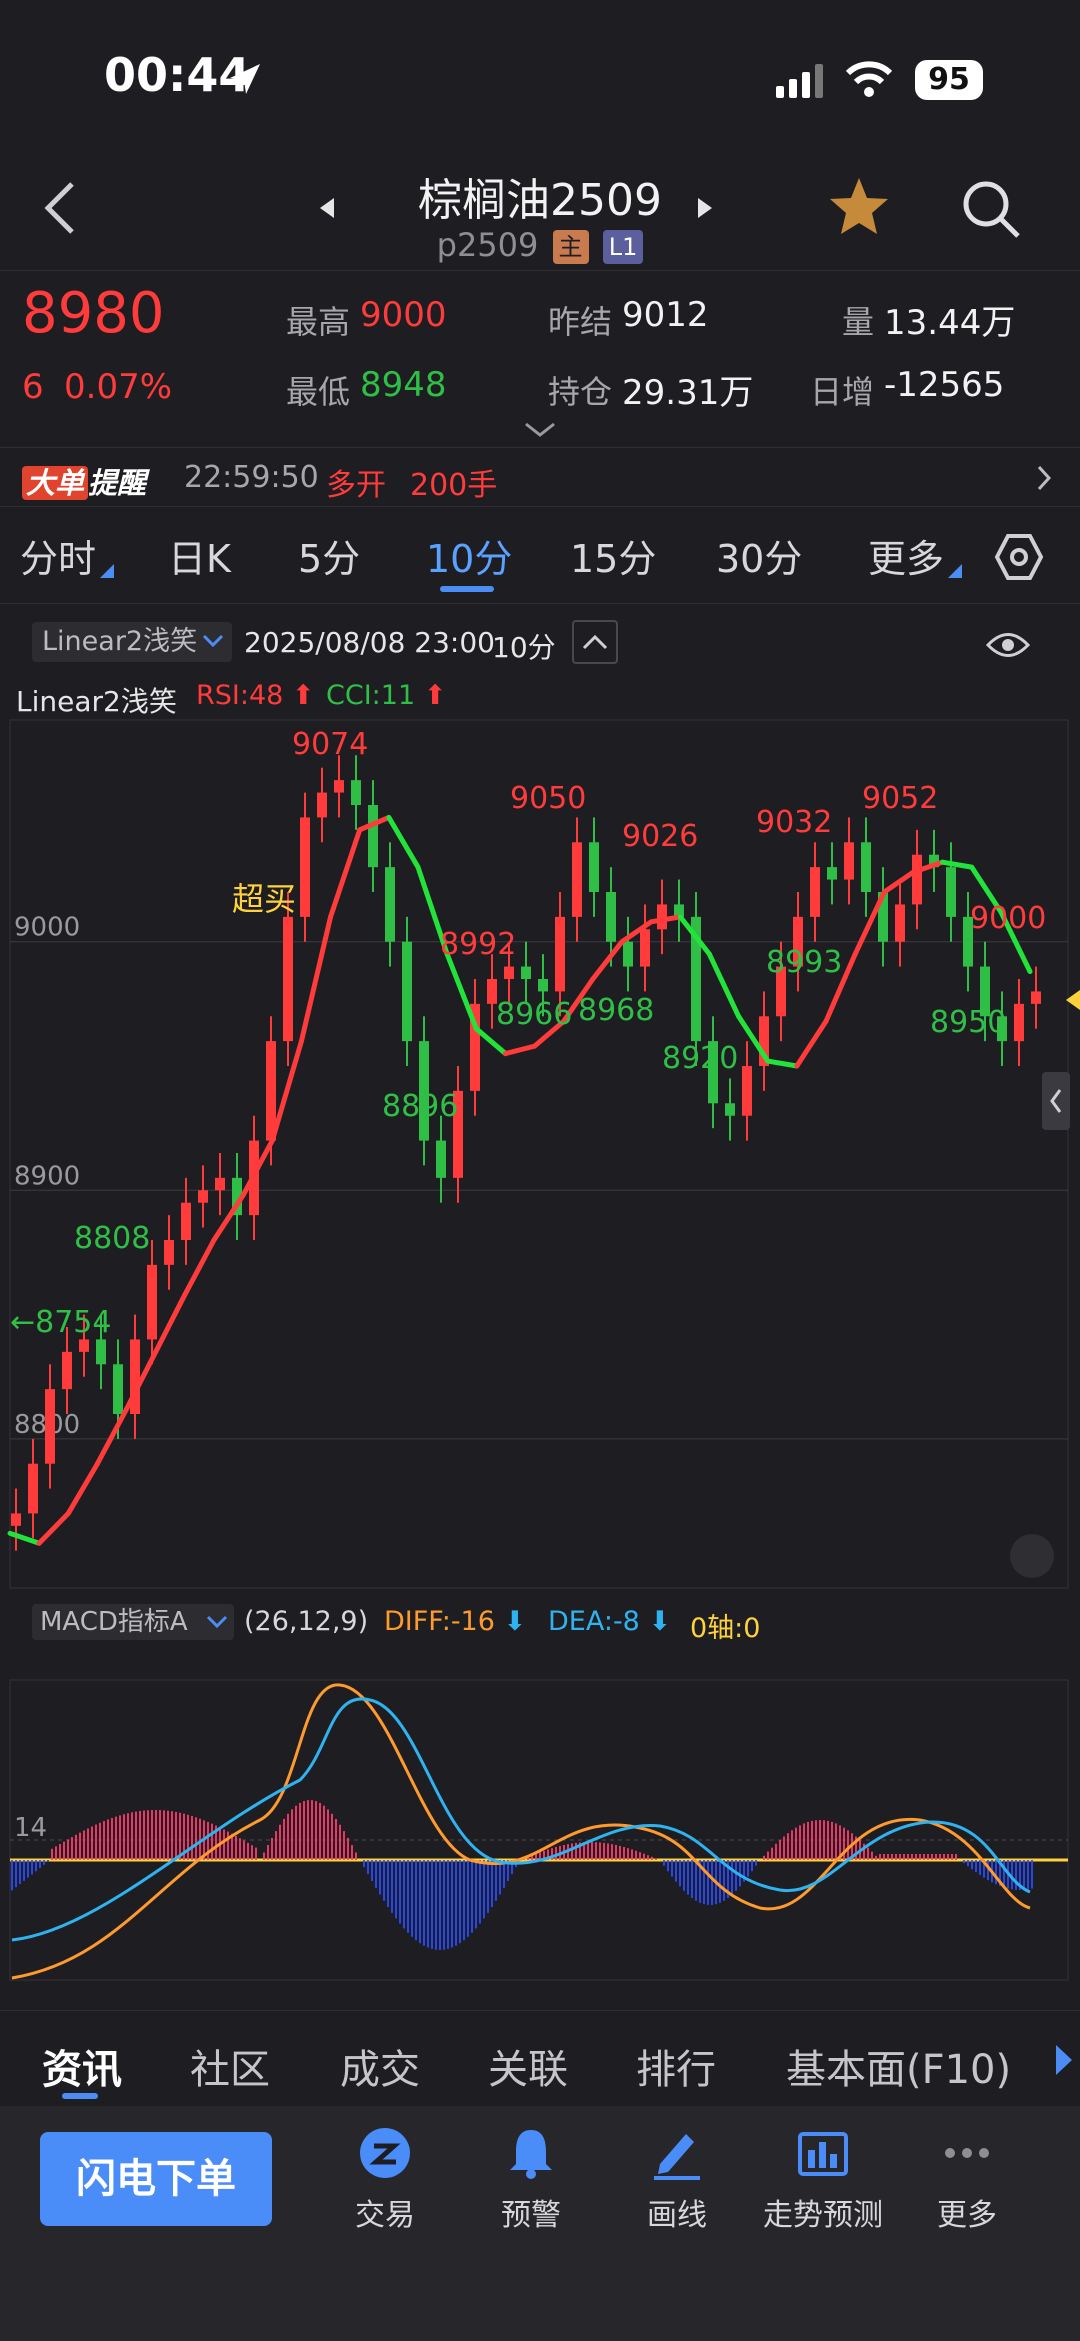 The height and width of the screenshot is (2341, 1080). I want to click on alert-action: 多开, so click(356, 485).